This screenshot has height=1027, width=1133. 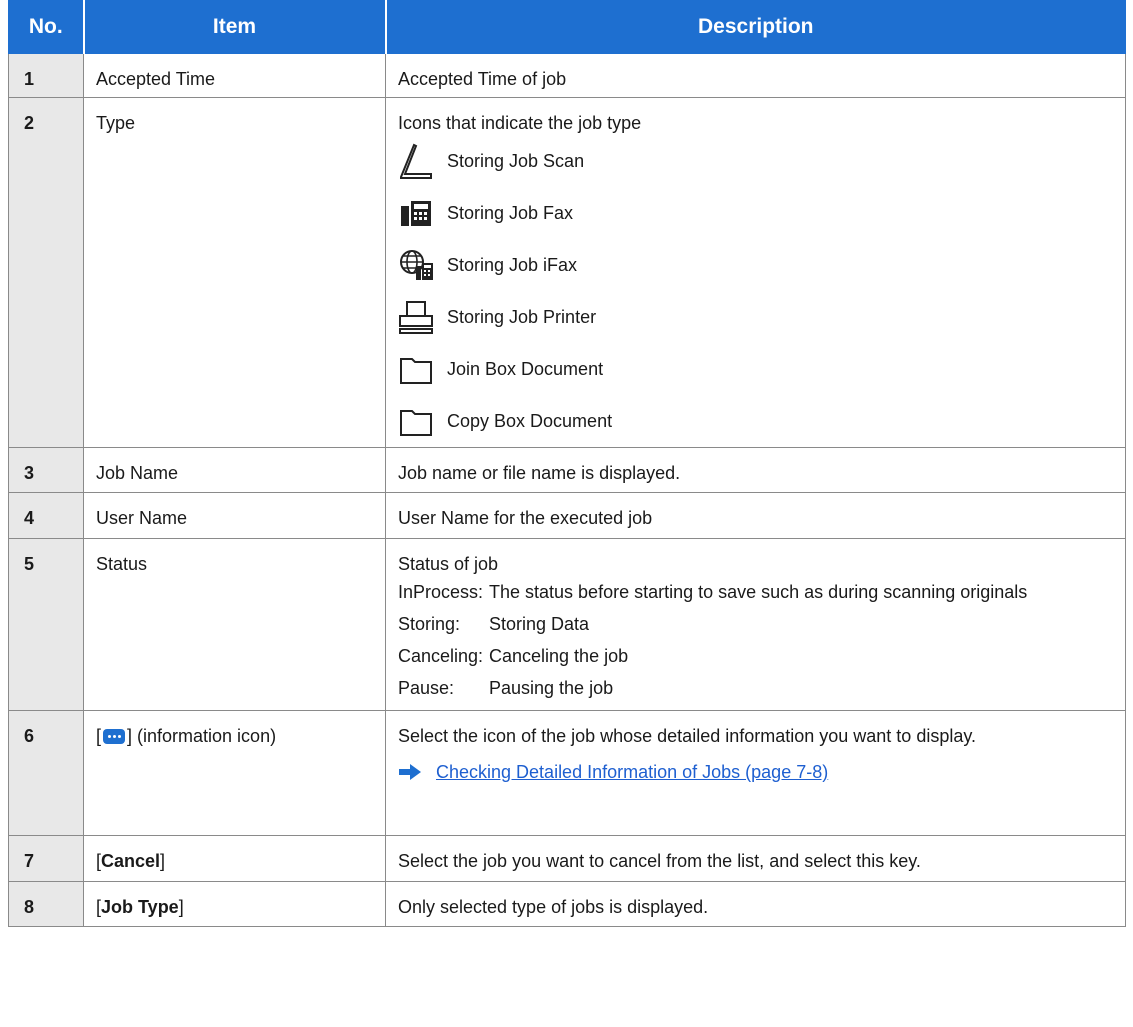 What do you see at coordinates (516, 161) in the screenshot?
I see `type-label: Storing Job Scan` at bounding box center [516, 161].